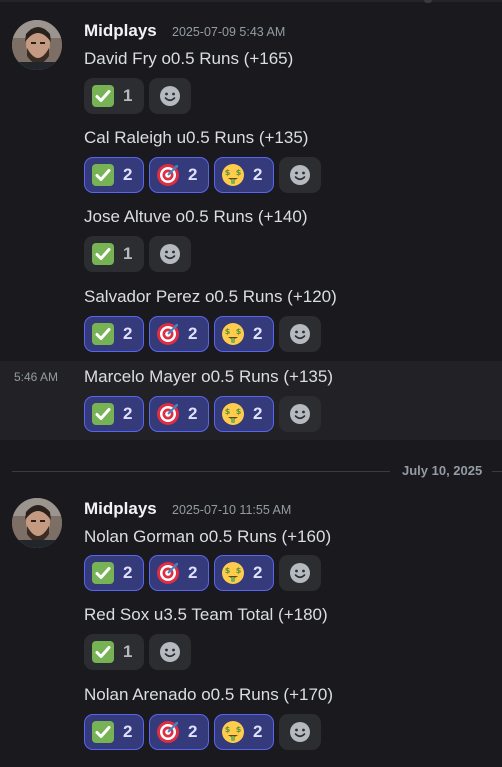 This screenshot has width=502, height=767. I want to click on message-text: Cal Raleigh u0.5 Runs (+135), so click(196, 137).